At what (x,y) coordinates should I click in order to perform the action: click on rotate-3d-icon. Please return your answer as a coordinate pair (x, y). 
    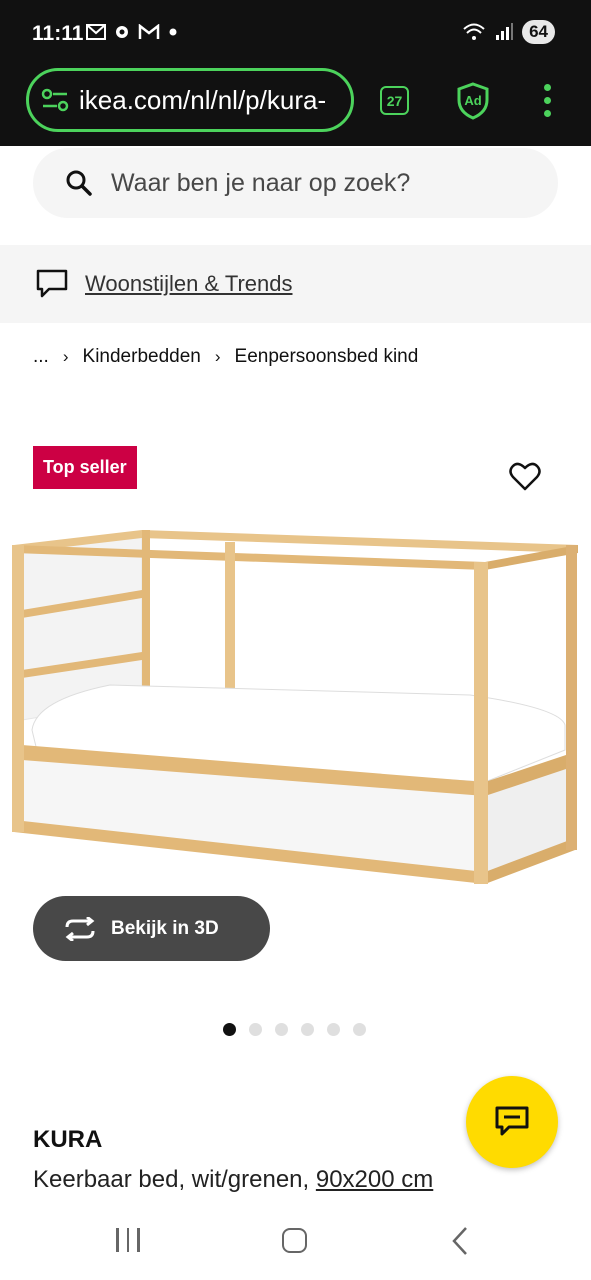
    Looking at the image, I should click on (80, 928).